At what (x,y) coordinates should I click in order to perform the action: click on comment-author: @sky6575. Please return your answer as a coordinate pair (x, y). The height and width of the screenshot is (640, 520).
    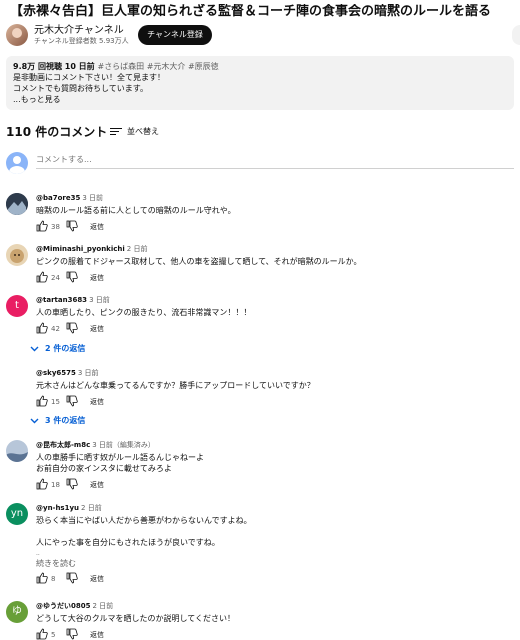
    Looking at the image, I should click on (56, 373).